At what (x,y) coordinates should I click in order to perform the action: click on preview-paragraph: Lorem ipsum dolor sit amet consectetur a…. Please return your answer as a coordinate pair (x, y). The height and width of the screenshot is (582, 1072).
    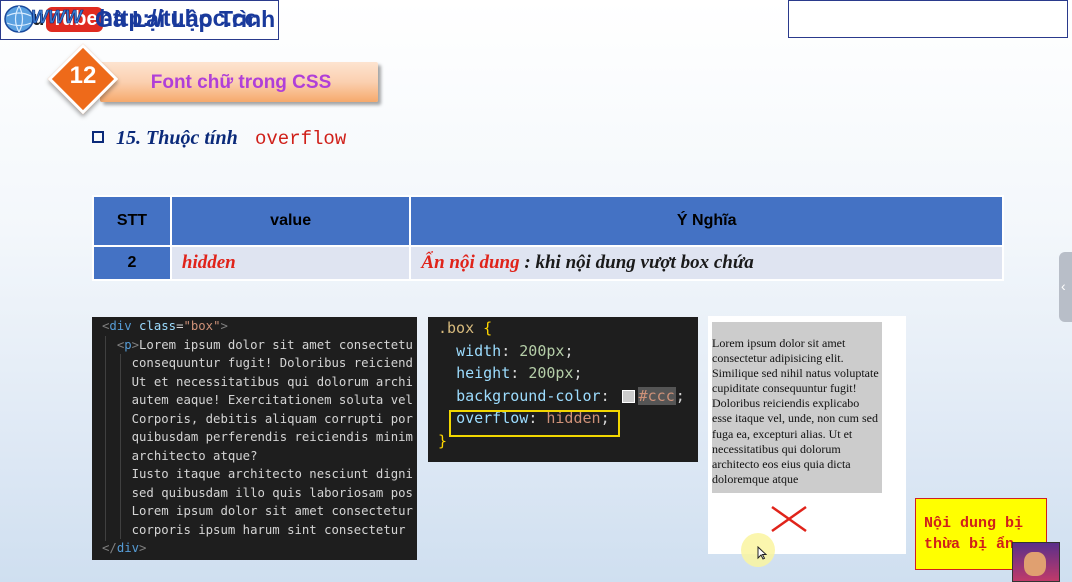
    Looking at the image, I should click on (795, 411).